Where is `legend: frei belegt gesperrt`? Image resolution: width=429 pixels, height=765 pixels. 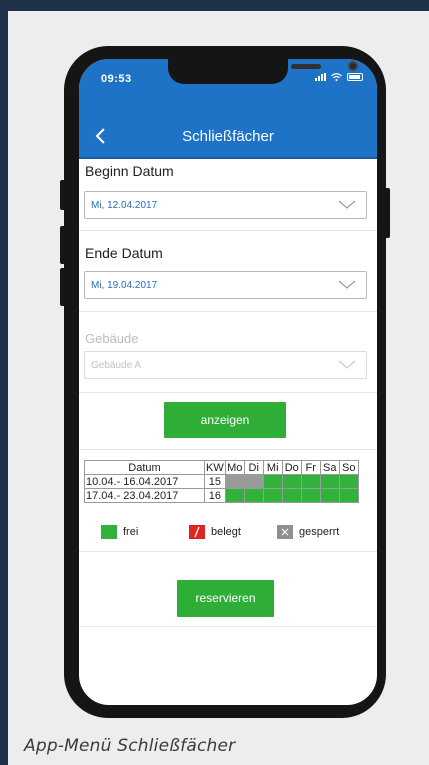 legend: frei belegt gesperrt is located at coordinates (228, 533).